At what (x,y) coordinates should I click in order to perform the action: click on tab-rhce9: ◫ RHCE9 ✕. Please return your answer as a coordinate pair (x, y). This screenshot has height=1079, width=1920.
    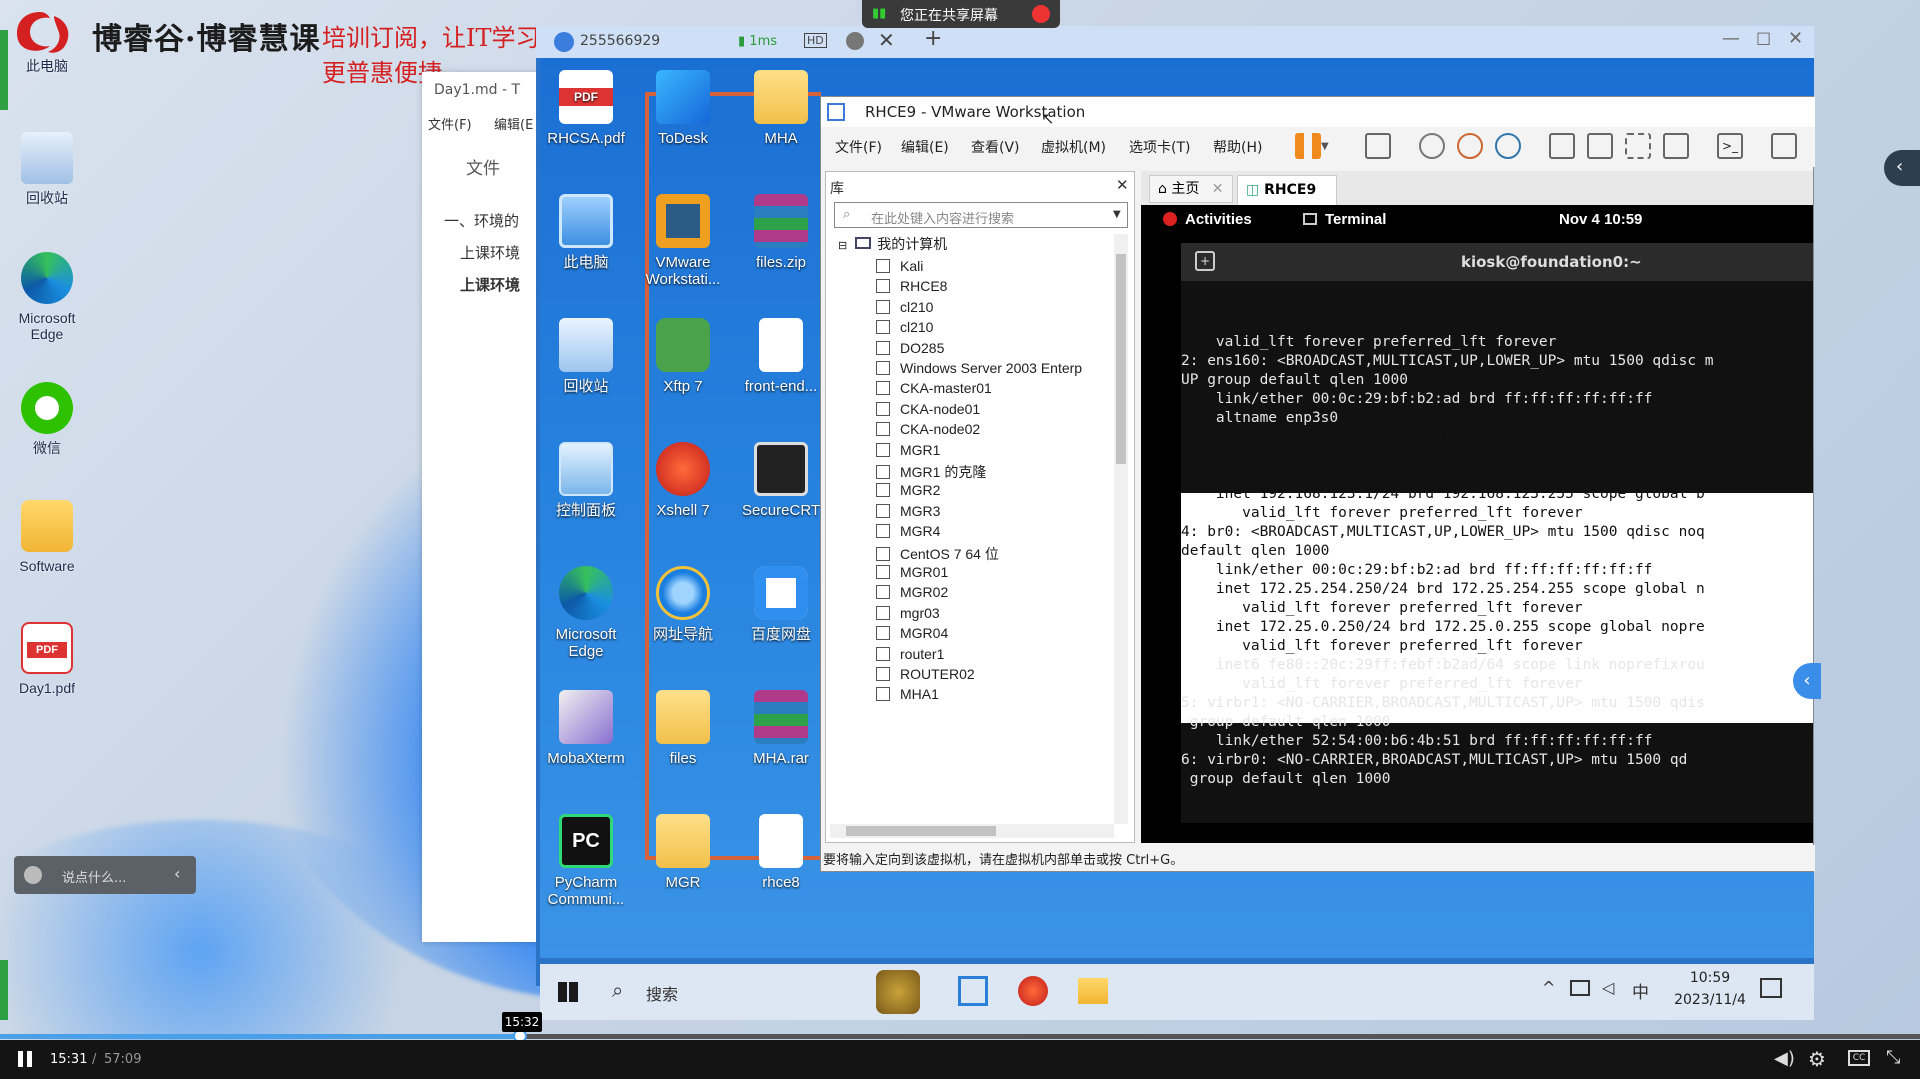
    Looking at the image, I should click on (1287, 200).